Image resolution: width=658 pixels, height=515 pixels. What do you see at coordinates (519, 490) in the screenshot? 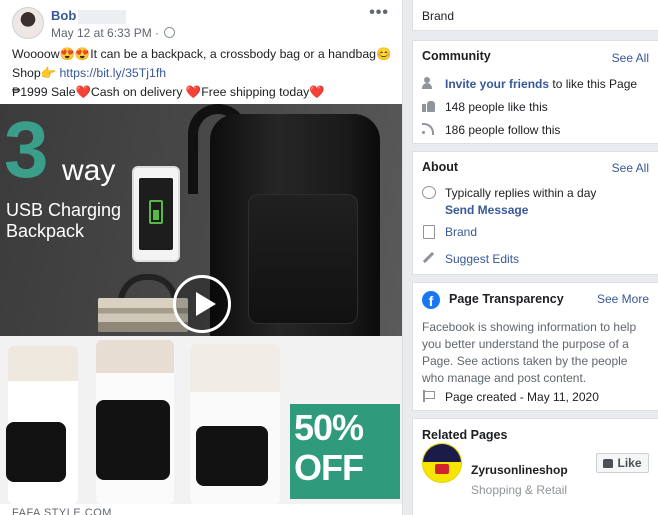
I see `related-page-category: Shopping & Retail` at bounding box center [519, 490].